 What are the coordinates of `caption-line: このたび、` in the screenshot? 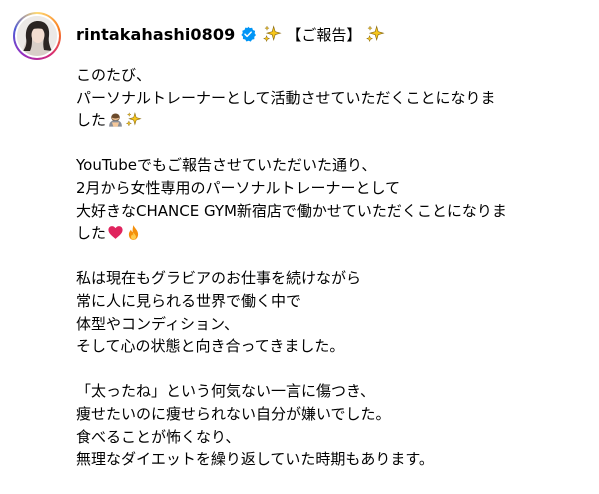 It's located at (114, 75).